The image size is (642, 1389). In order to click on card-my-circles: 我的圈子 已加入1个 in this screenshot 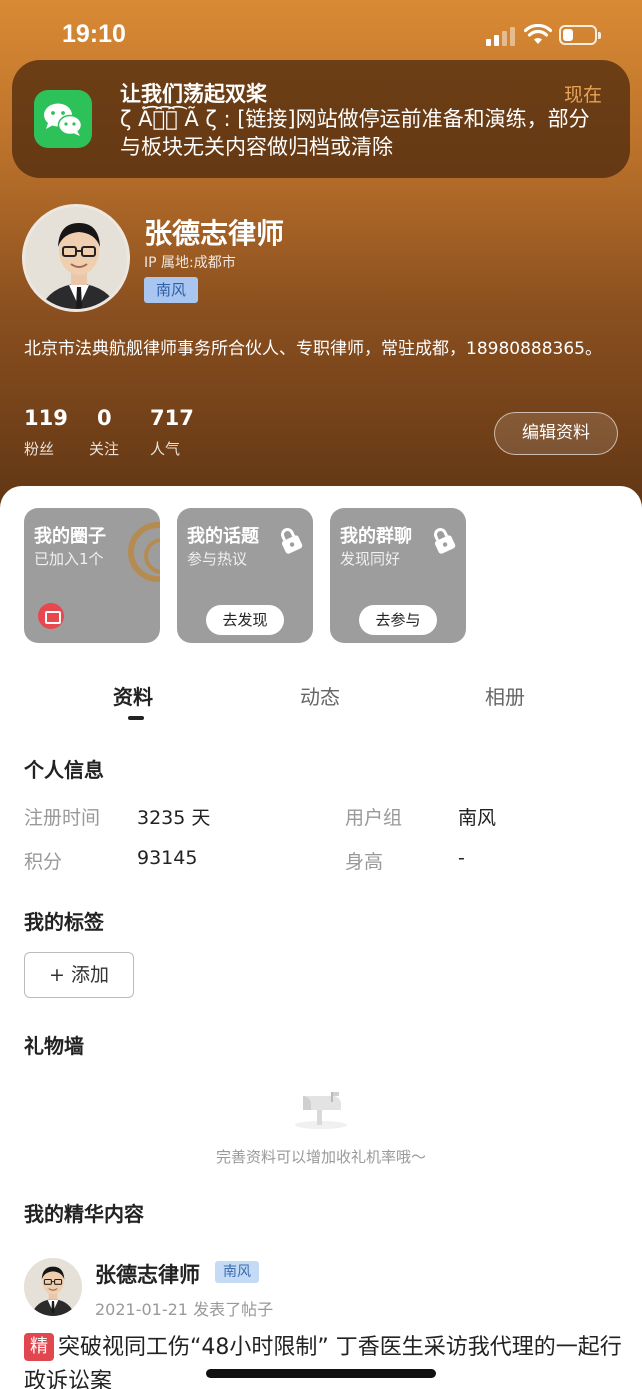, I will do `click(92, 575)`.